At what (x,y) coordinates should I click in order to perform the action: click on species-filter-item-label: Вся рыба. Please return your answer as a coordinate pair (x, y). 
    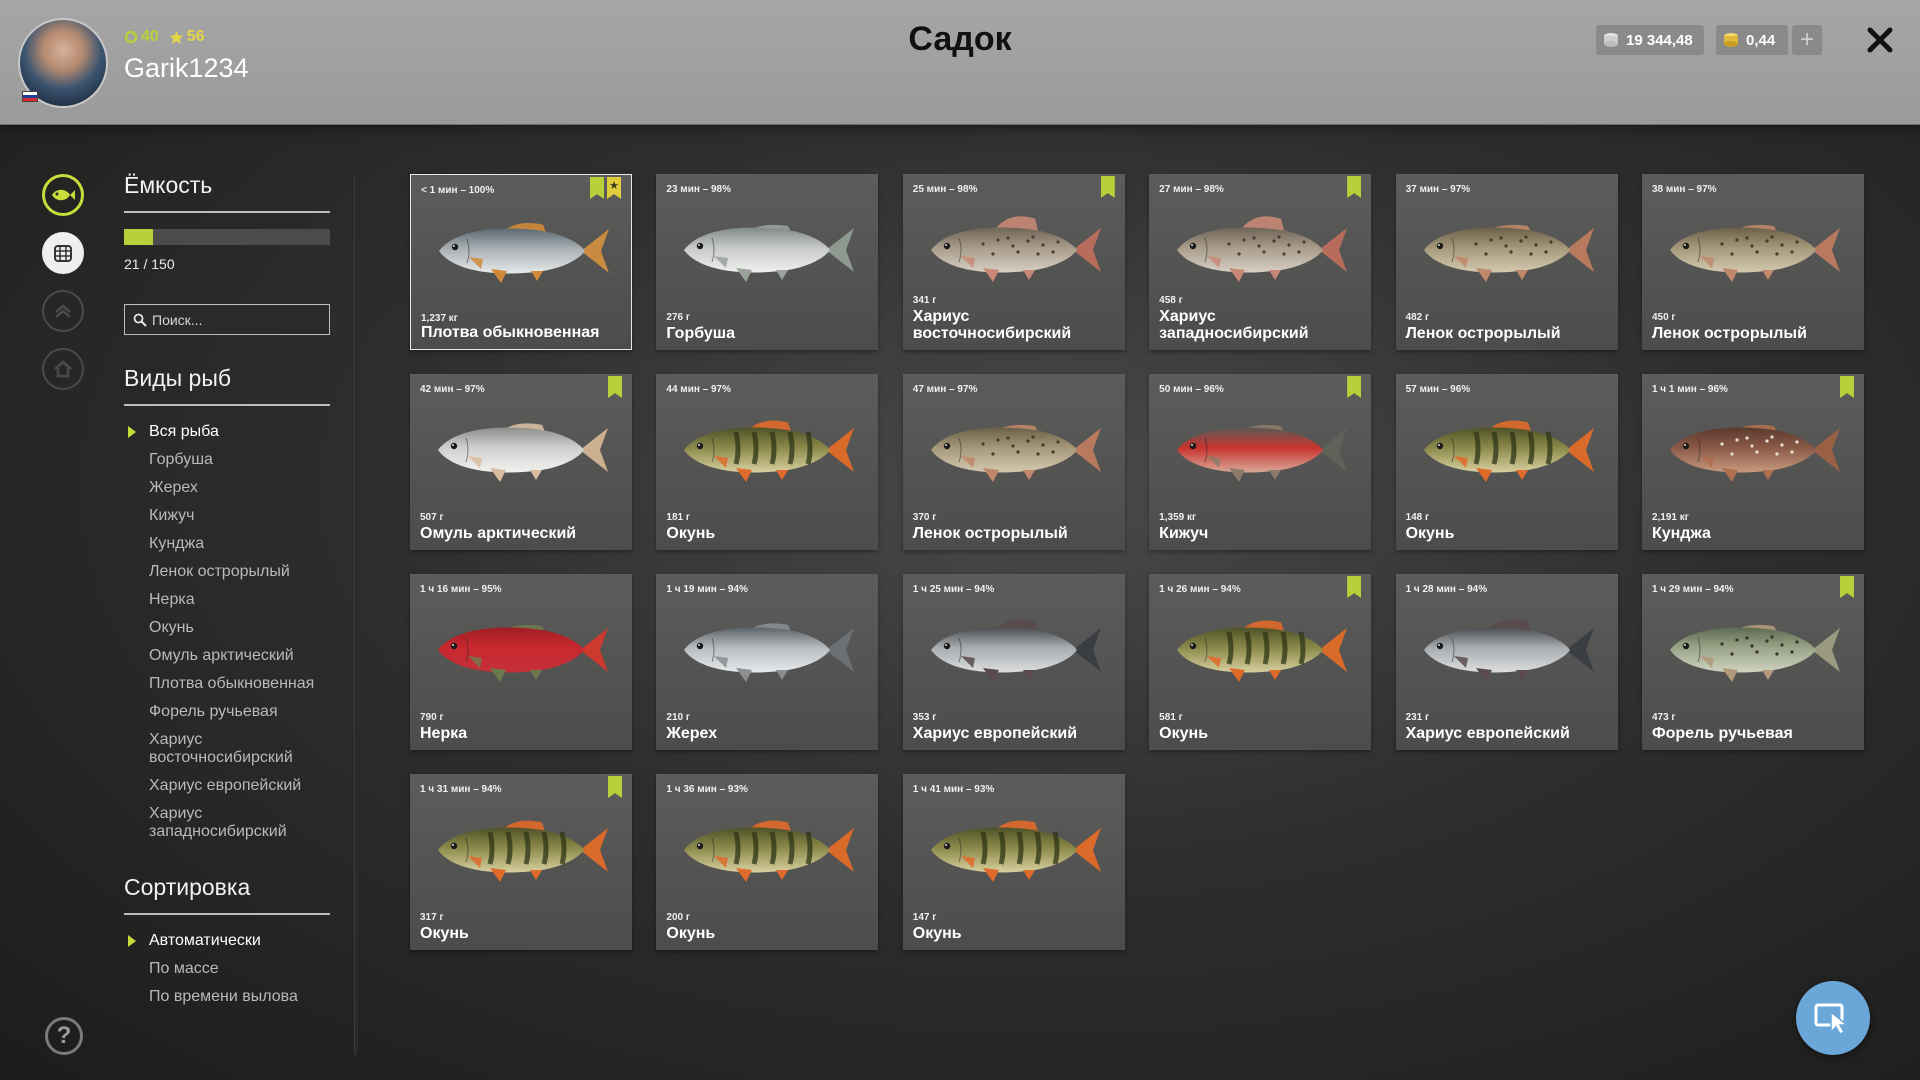
    Looking at the image, I should click on (184, 431).